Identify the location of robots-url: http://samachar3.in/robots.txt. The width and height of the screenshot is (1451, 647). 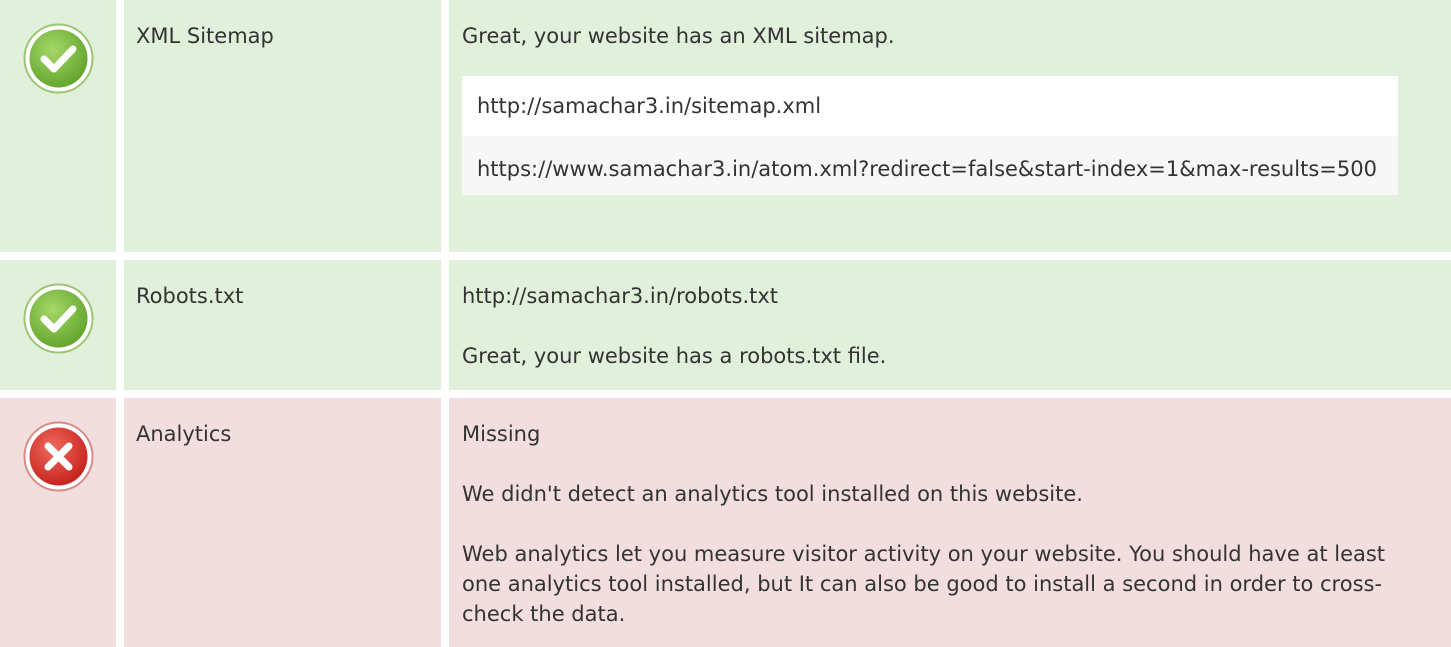
(620, 296).